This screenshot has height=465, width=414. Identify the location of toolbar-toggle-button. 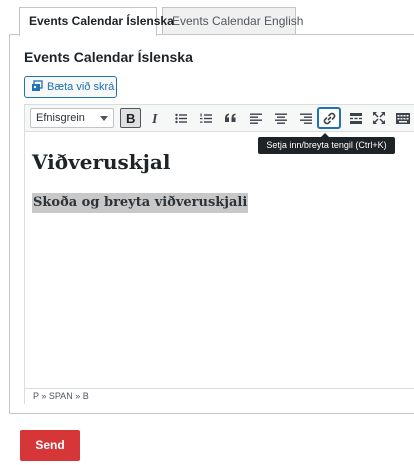
(402, 118).